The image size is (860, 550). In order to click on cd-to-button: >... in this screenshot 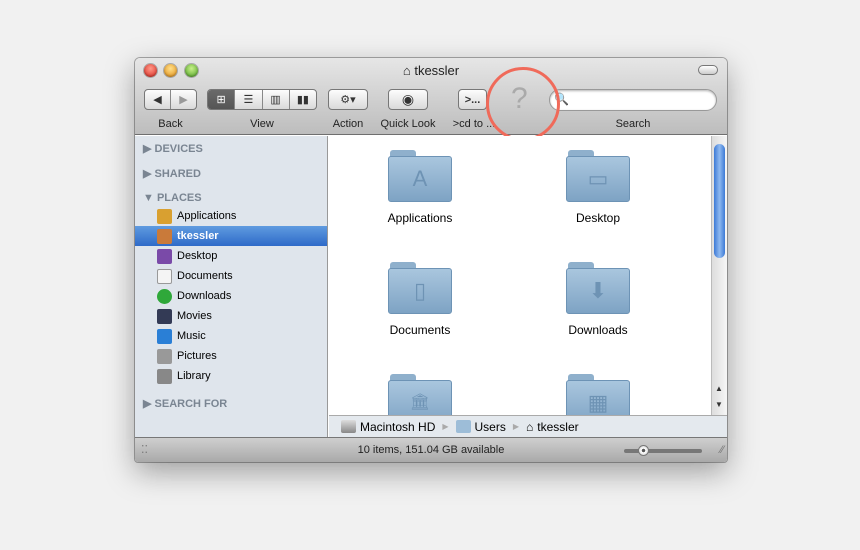, I will do `click(472, 99)`.